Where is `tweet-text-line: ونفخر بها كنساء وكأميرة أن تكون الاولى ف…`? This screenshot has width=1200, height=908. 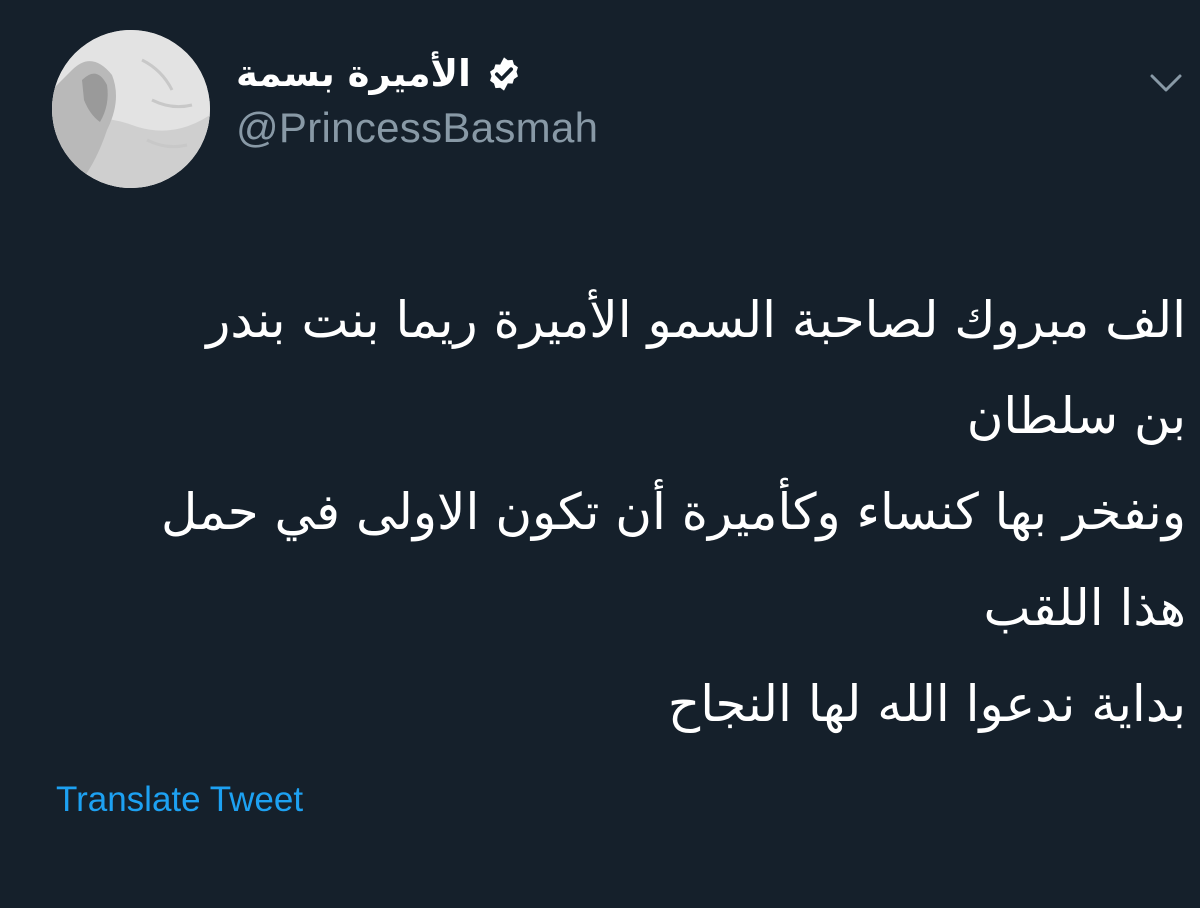
tweet-text-line: ونفخر بها كنساء وكأميرة أن تكون الاولى ف… is located at coordinates (673, 512).